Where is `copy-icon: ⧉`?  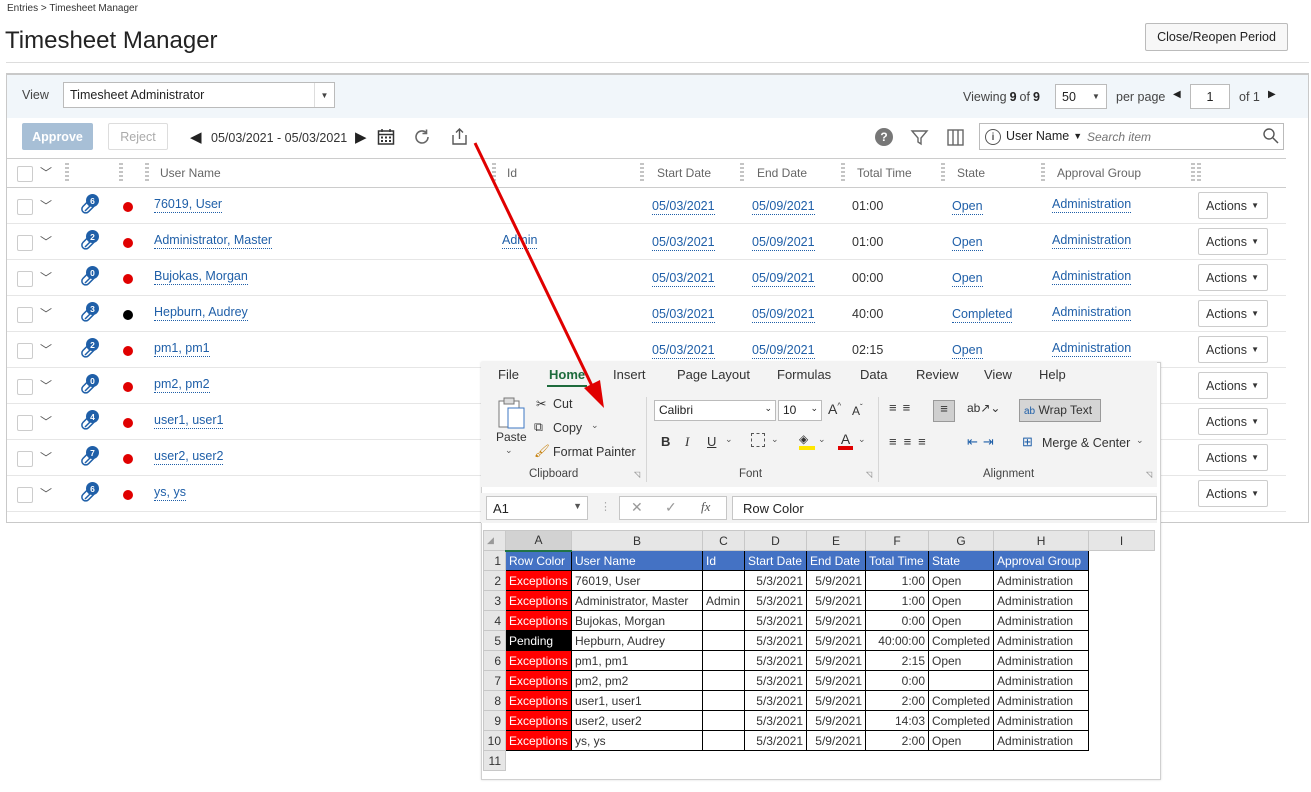 copy-icon: ⧉ is located at coordinates (538, 427).